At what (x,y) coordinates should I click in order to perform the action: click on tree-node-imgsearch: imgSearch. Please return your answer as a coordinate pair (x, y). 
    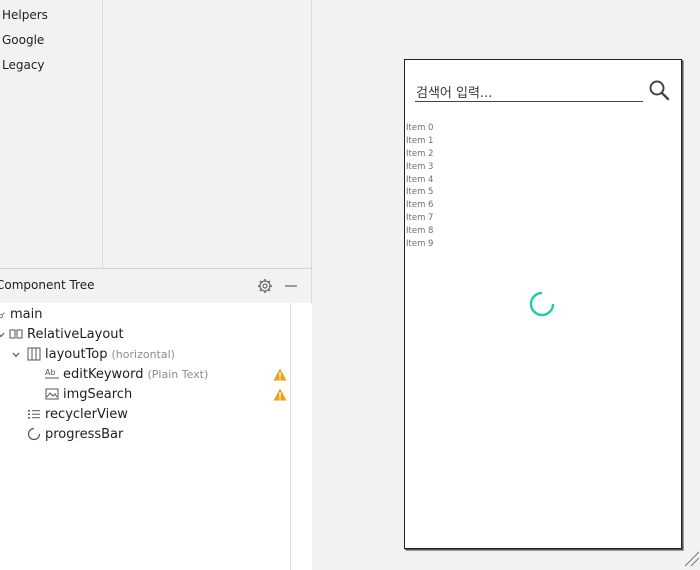
    Looking at the image, I should click on (88, 394).